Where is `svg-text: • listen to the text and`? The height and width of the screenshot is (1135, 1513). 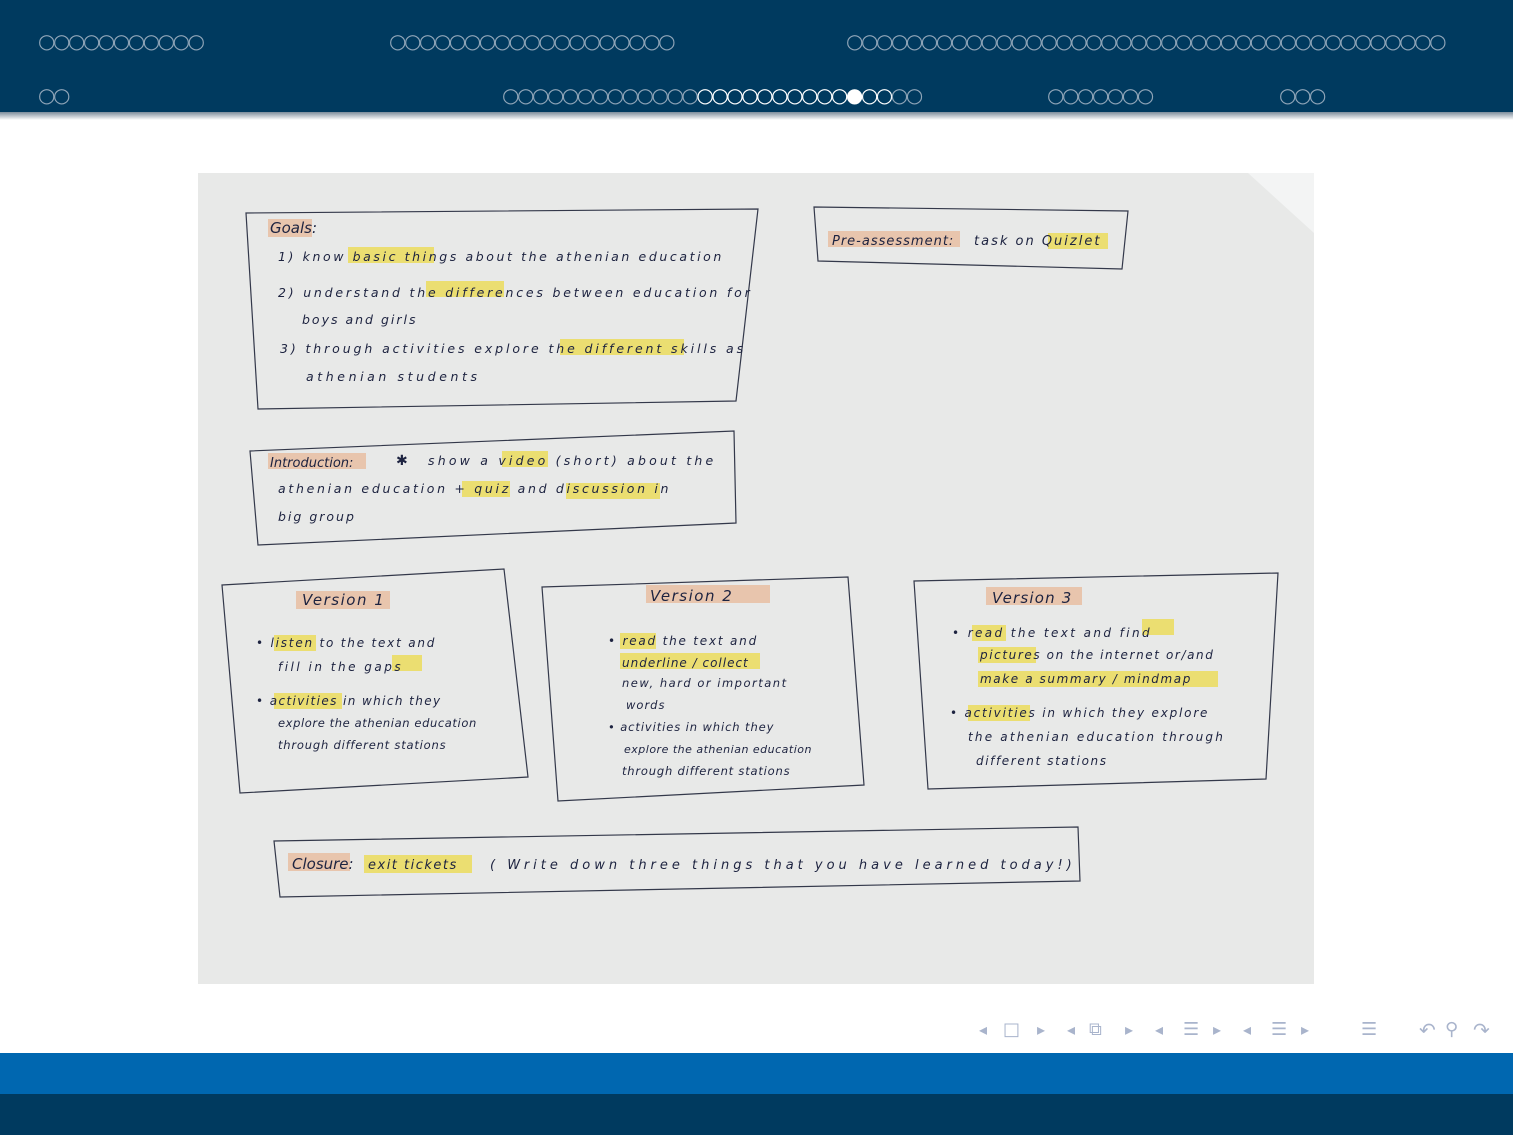 svg-text: • listen to the text and is located at coordinates (346, 643).